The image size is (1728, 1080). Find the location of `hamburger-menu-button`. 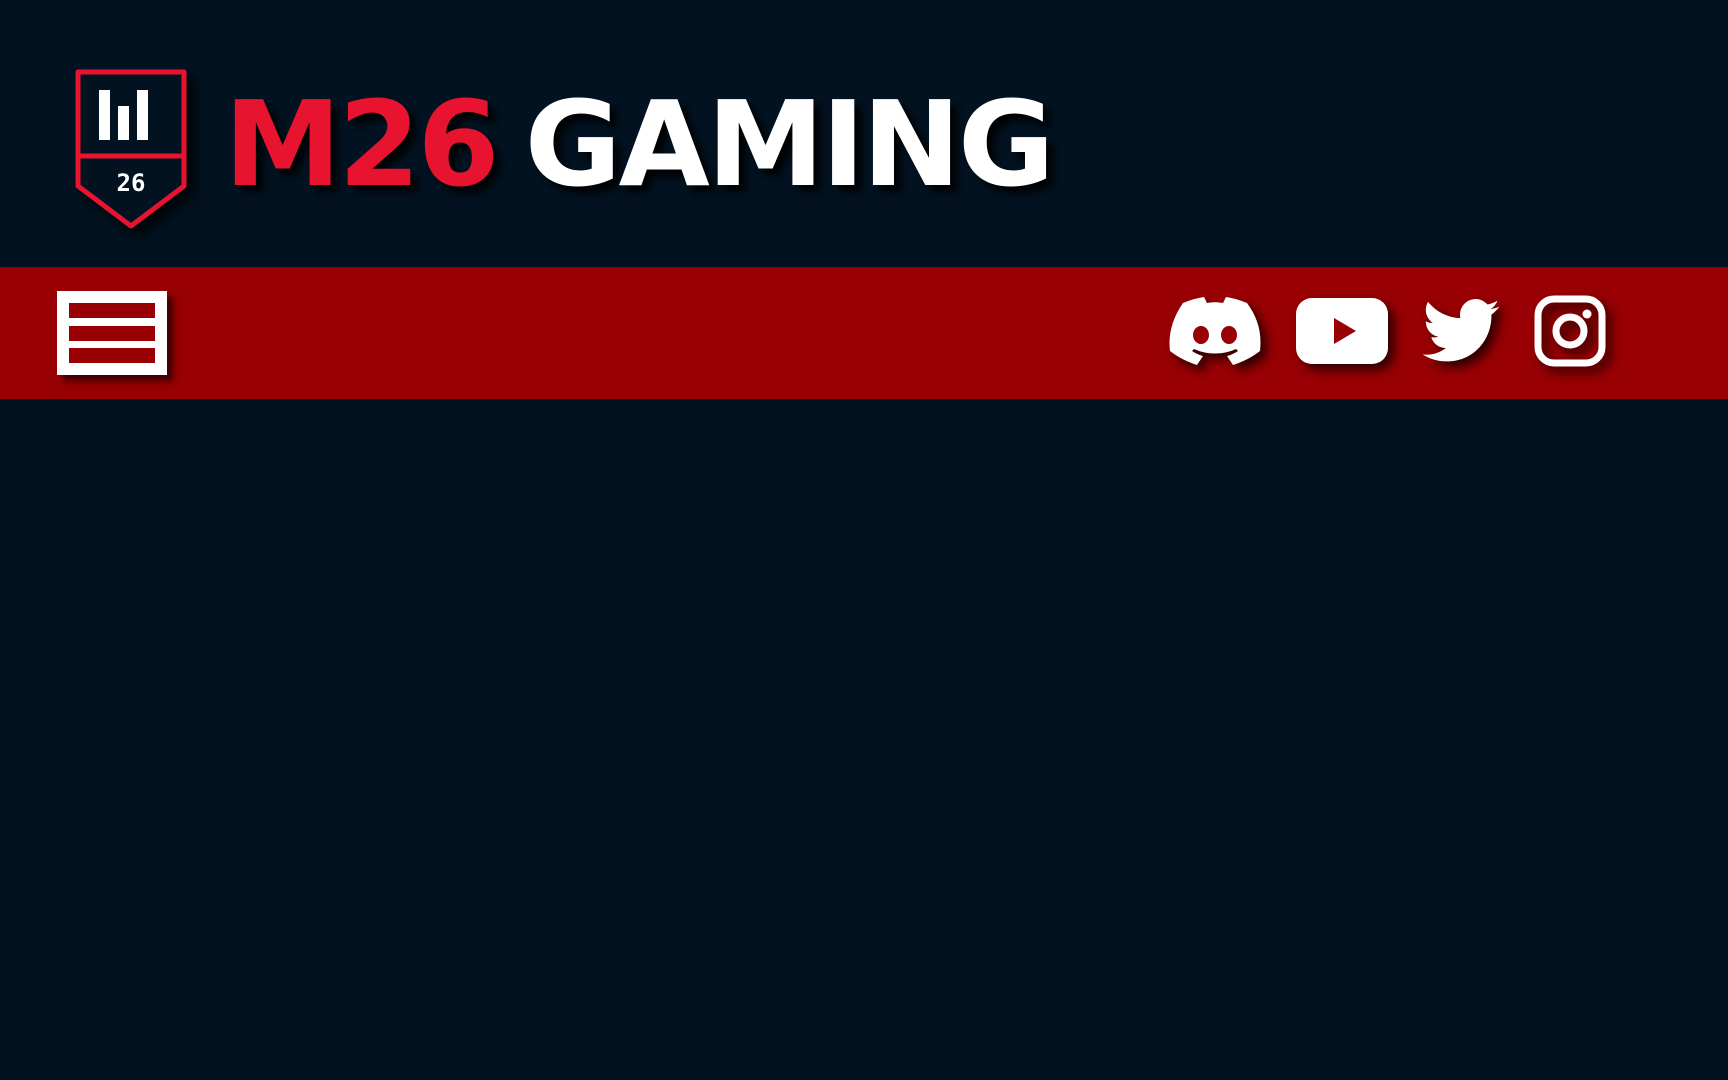

hamburger-menu-button is located at coordinates (112, 333).